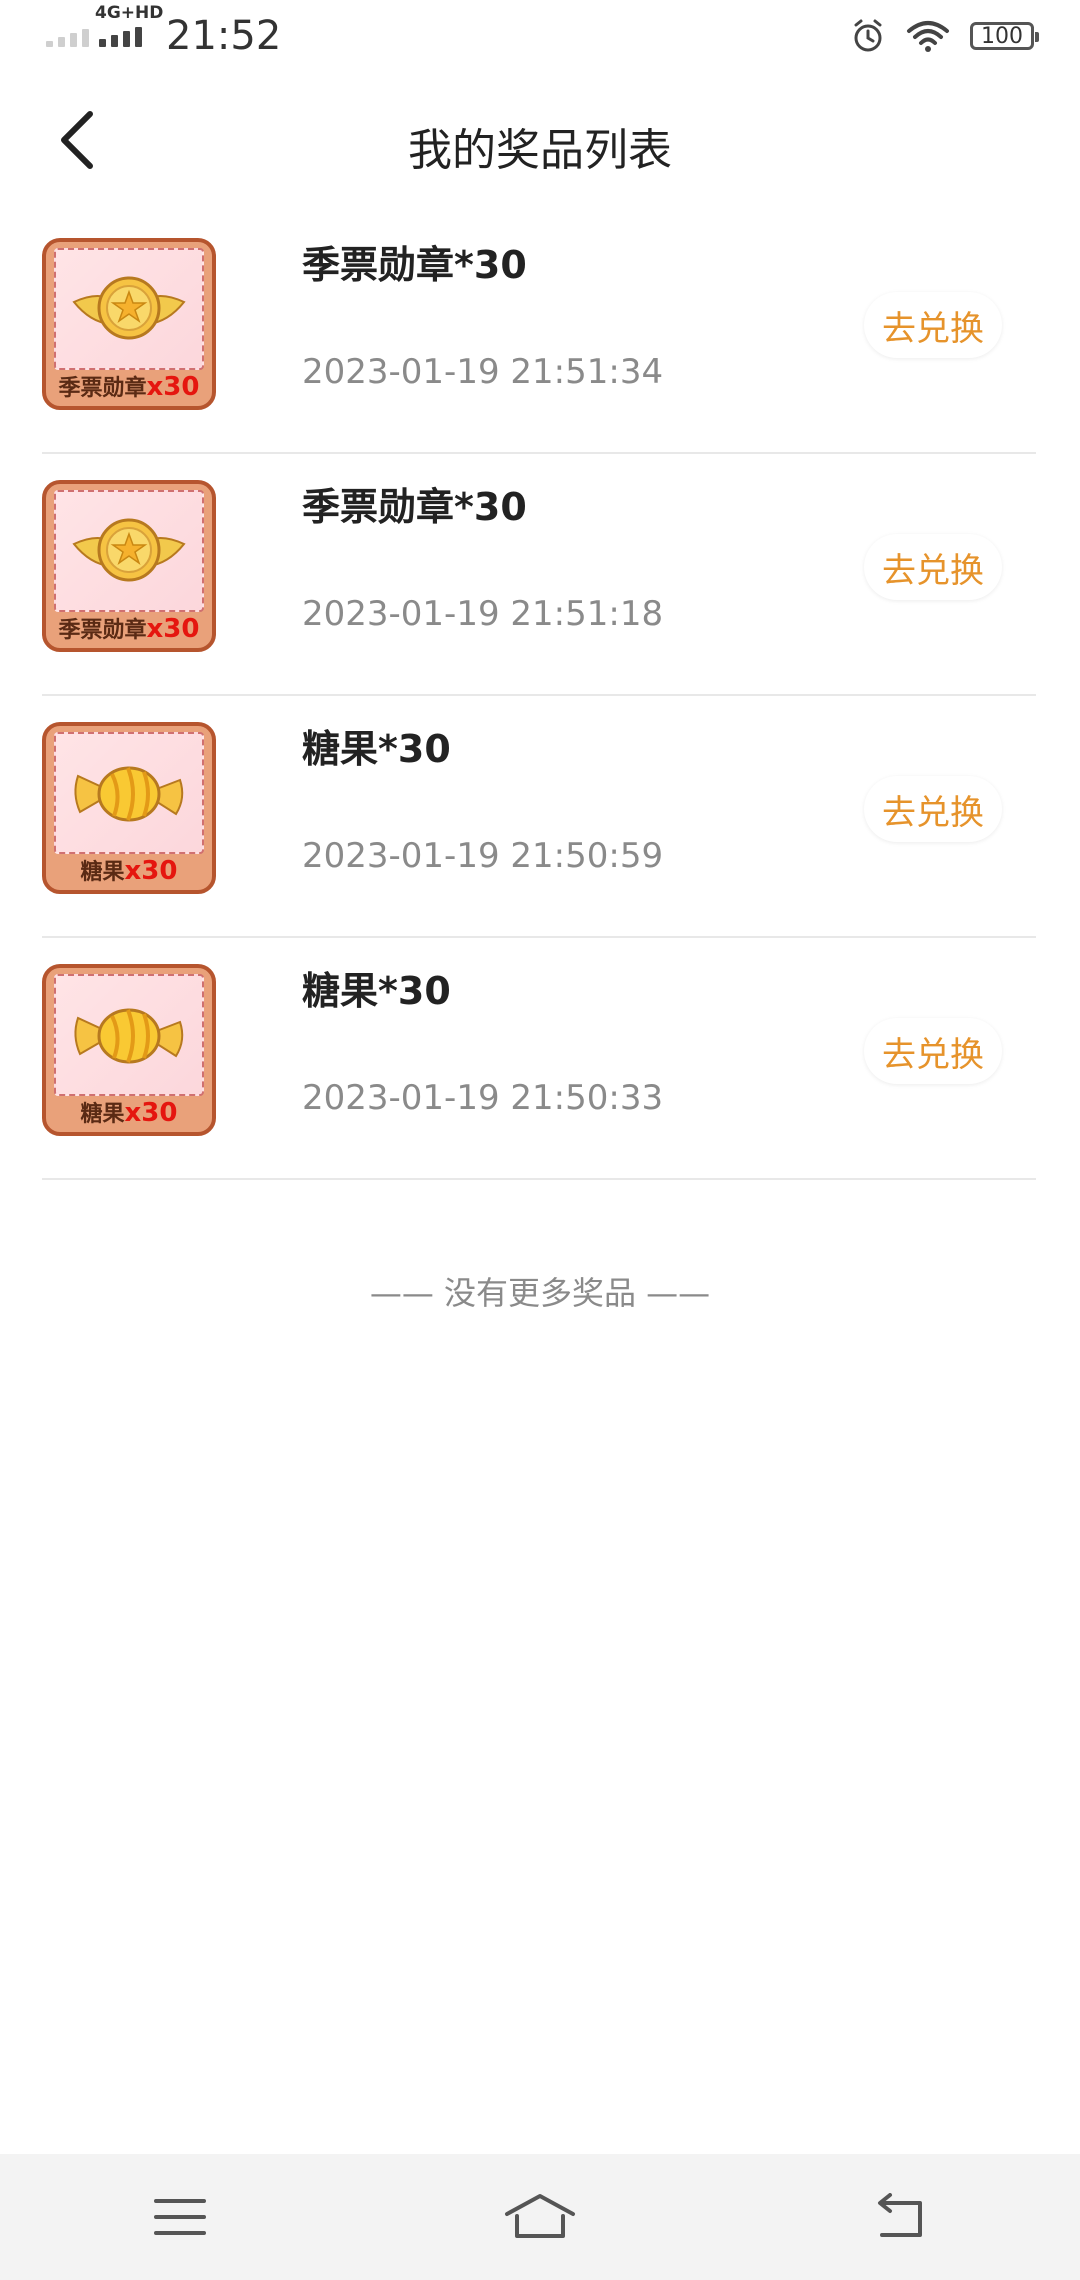 This screenshot has height=2280, width=1080. Describe the element at coordinates (483, 614) in the screenshot. I see `prize-time: 2023-01-19 21:51:18` at that location.